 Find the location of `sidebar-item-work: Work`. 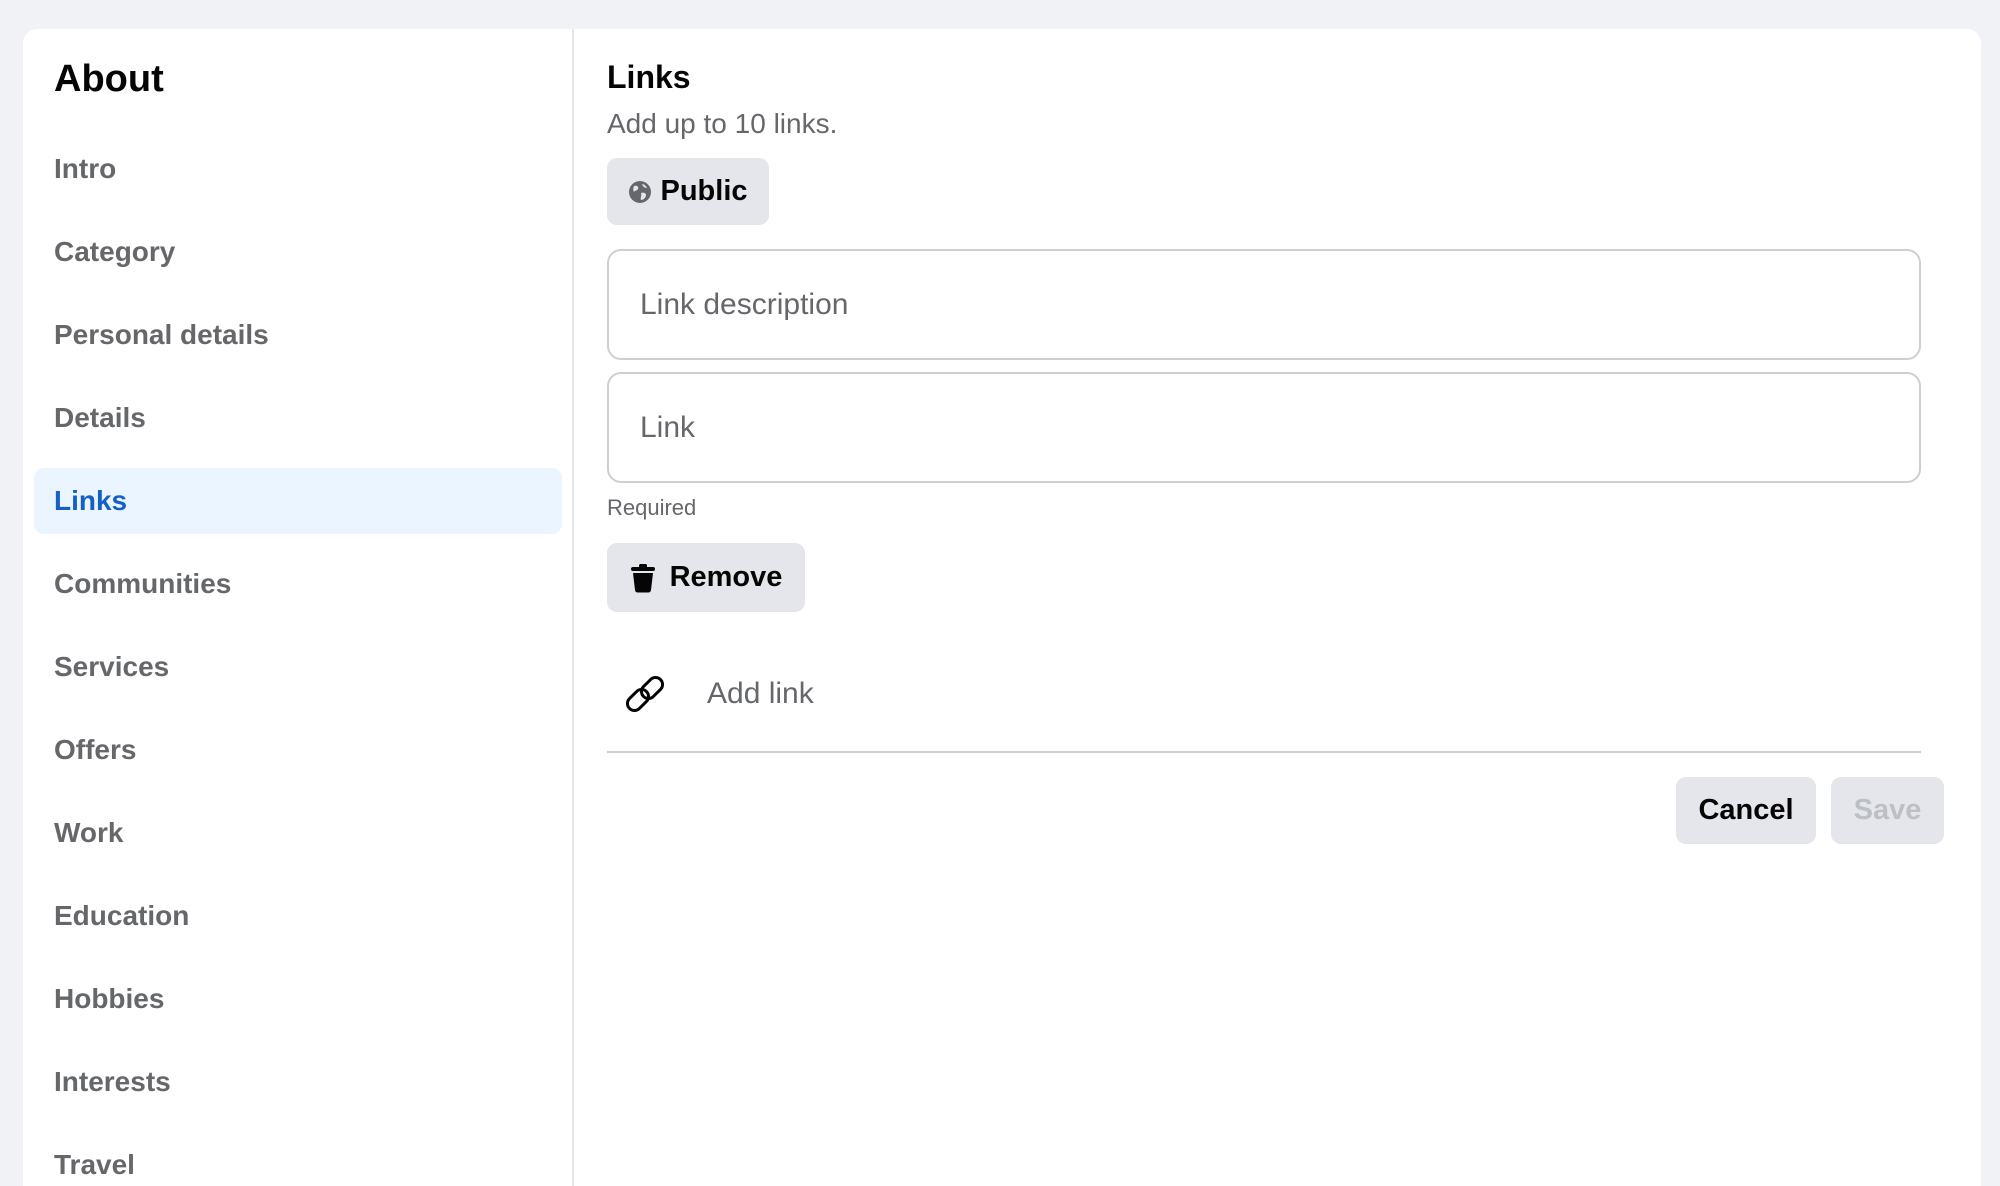

sidebar-item-work: Work is located at coordinates (298, 833).